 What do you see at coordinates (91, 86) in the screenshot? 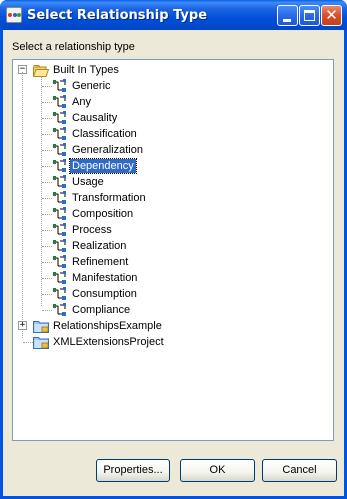
I see `tree-node-label: Generic` at bounding box center [91, 86].